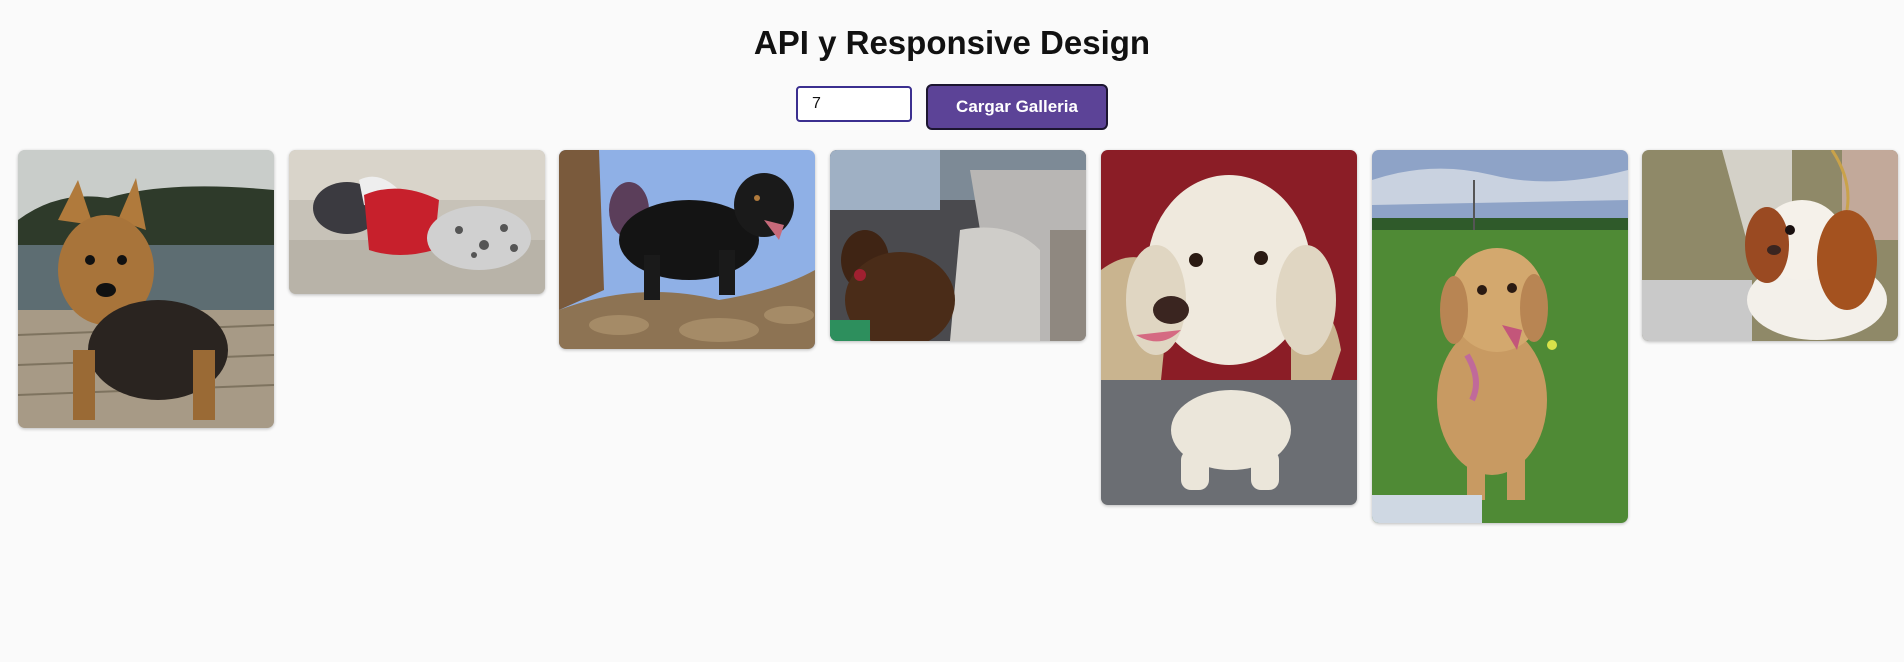  What do you see at coordinates (854, 104) in the screenshot?
I see `image-count-input` at bounding box center [854, 104].